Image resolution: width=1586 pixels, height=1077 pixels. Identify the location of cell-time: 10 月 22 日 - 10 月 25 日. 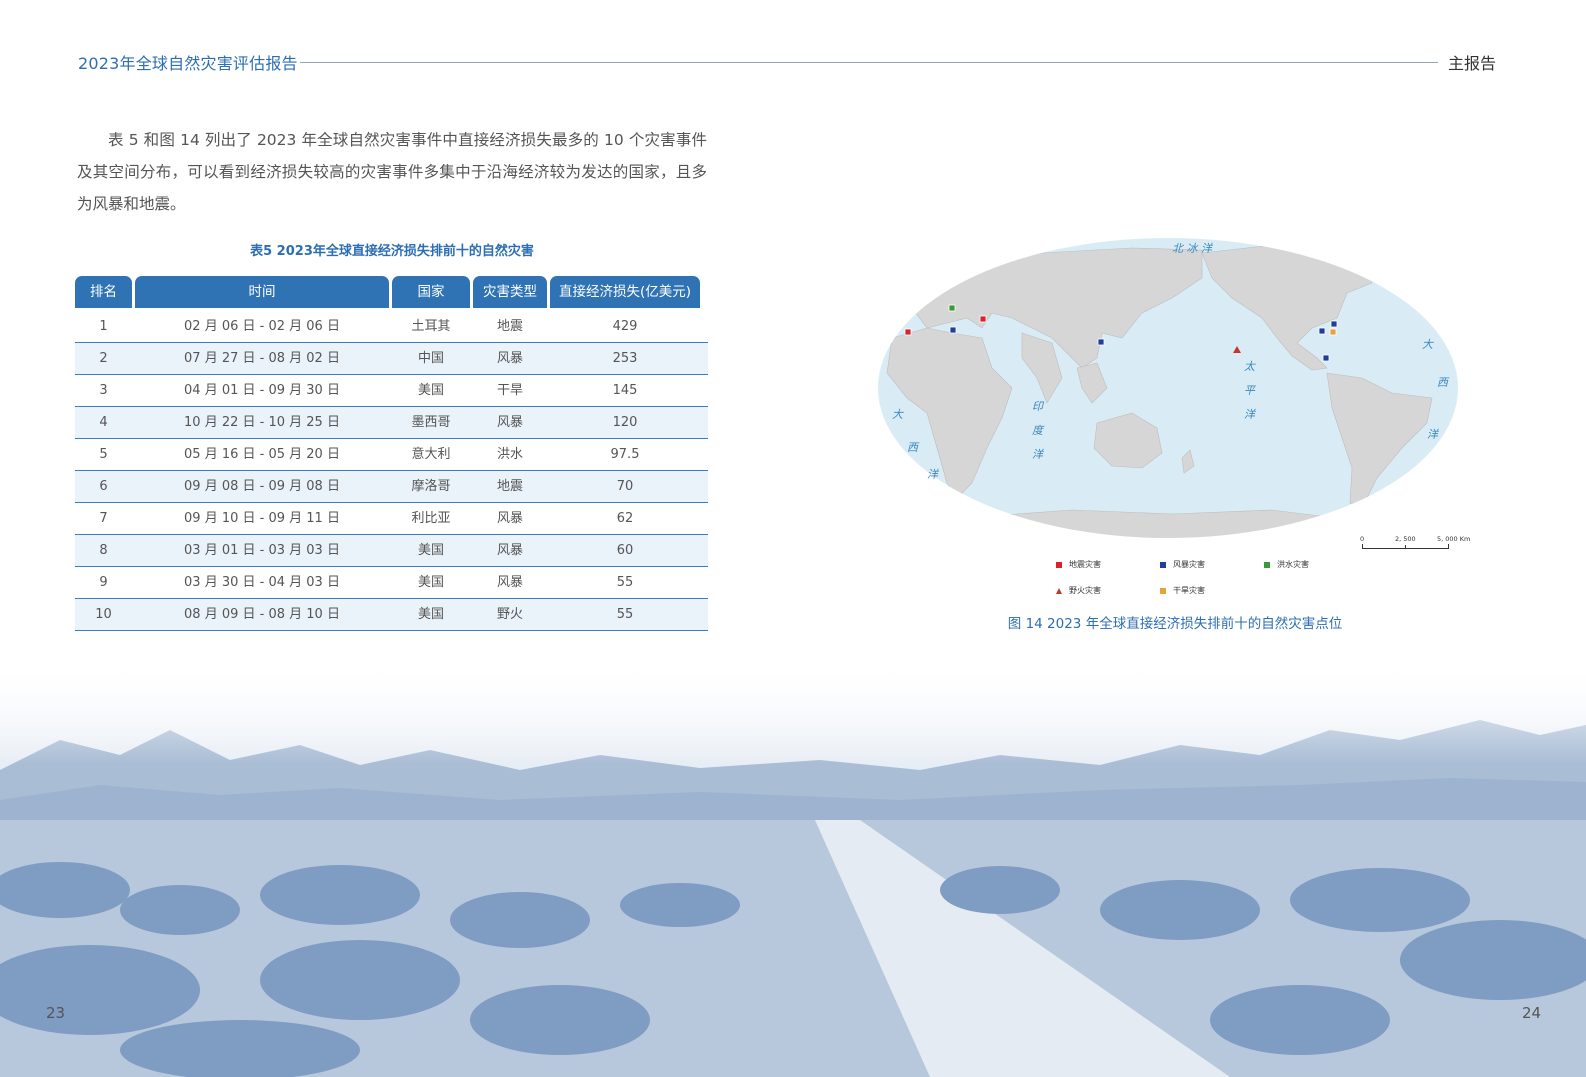
(262, 422).